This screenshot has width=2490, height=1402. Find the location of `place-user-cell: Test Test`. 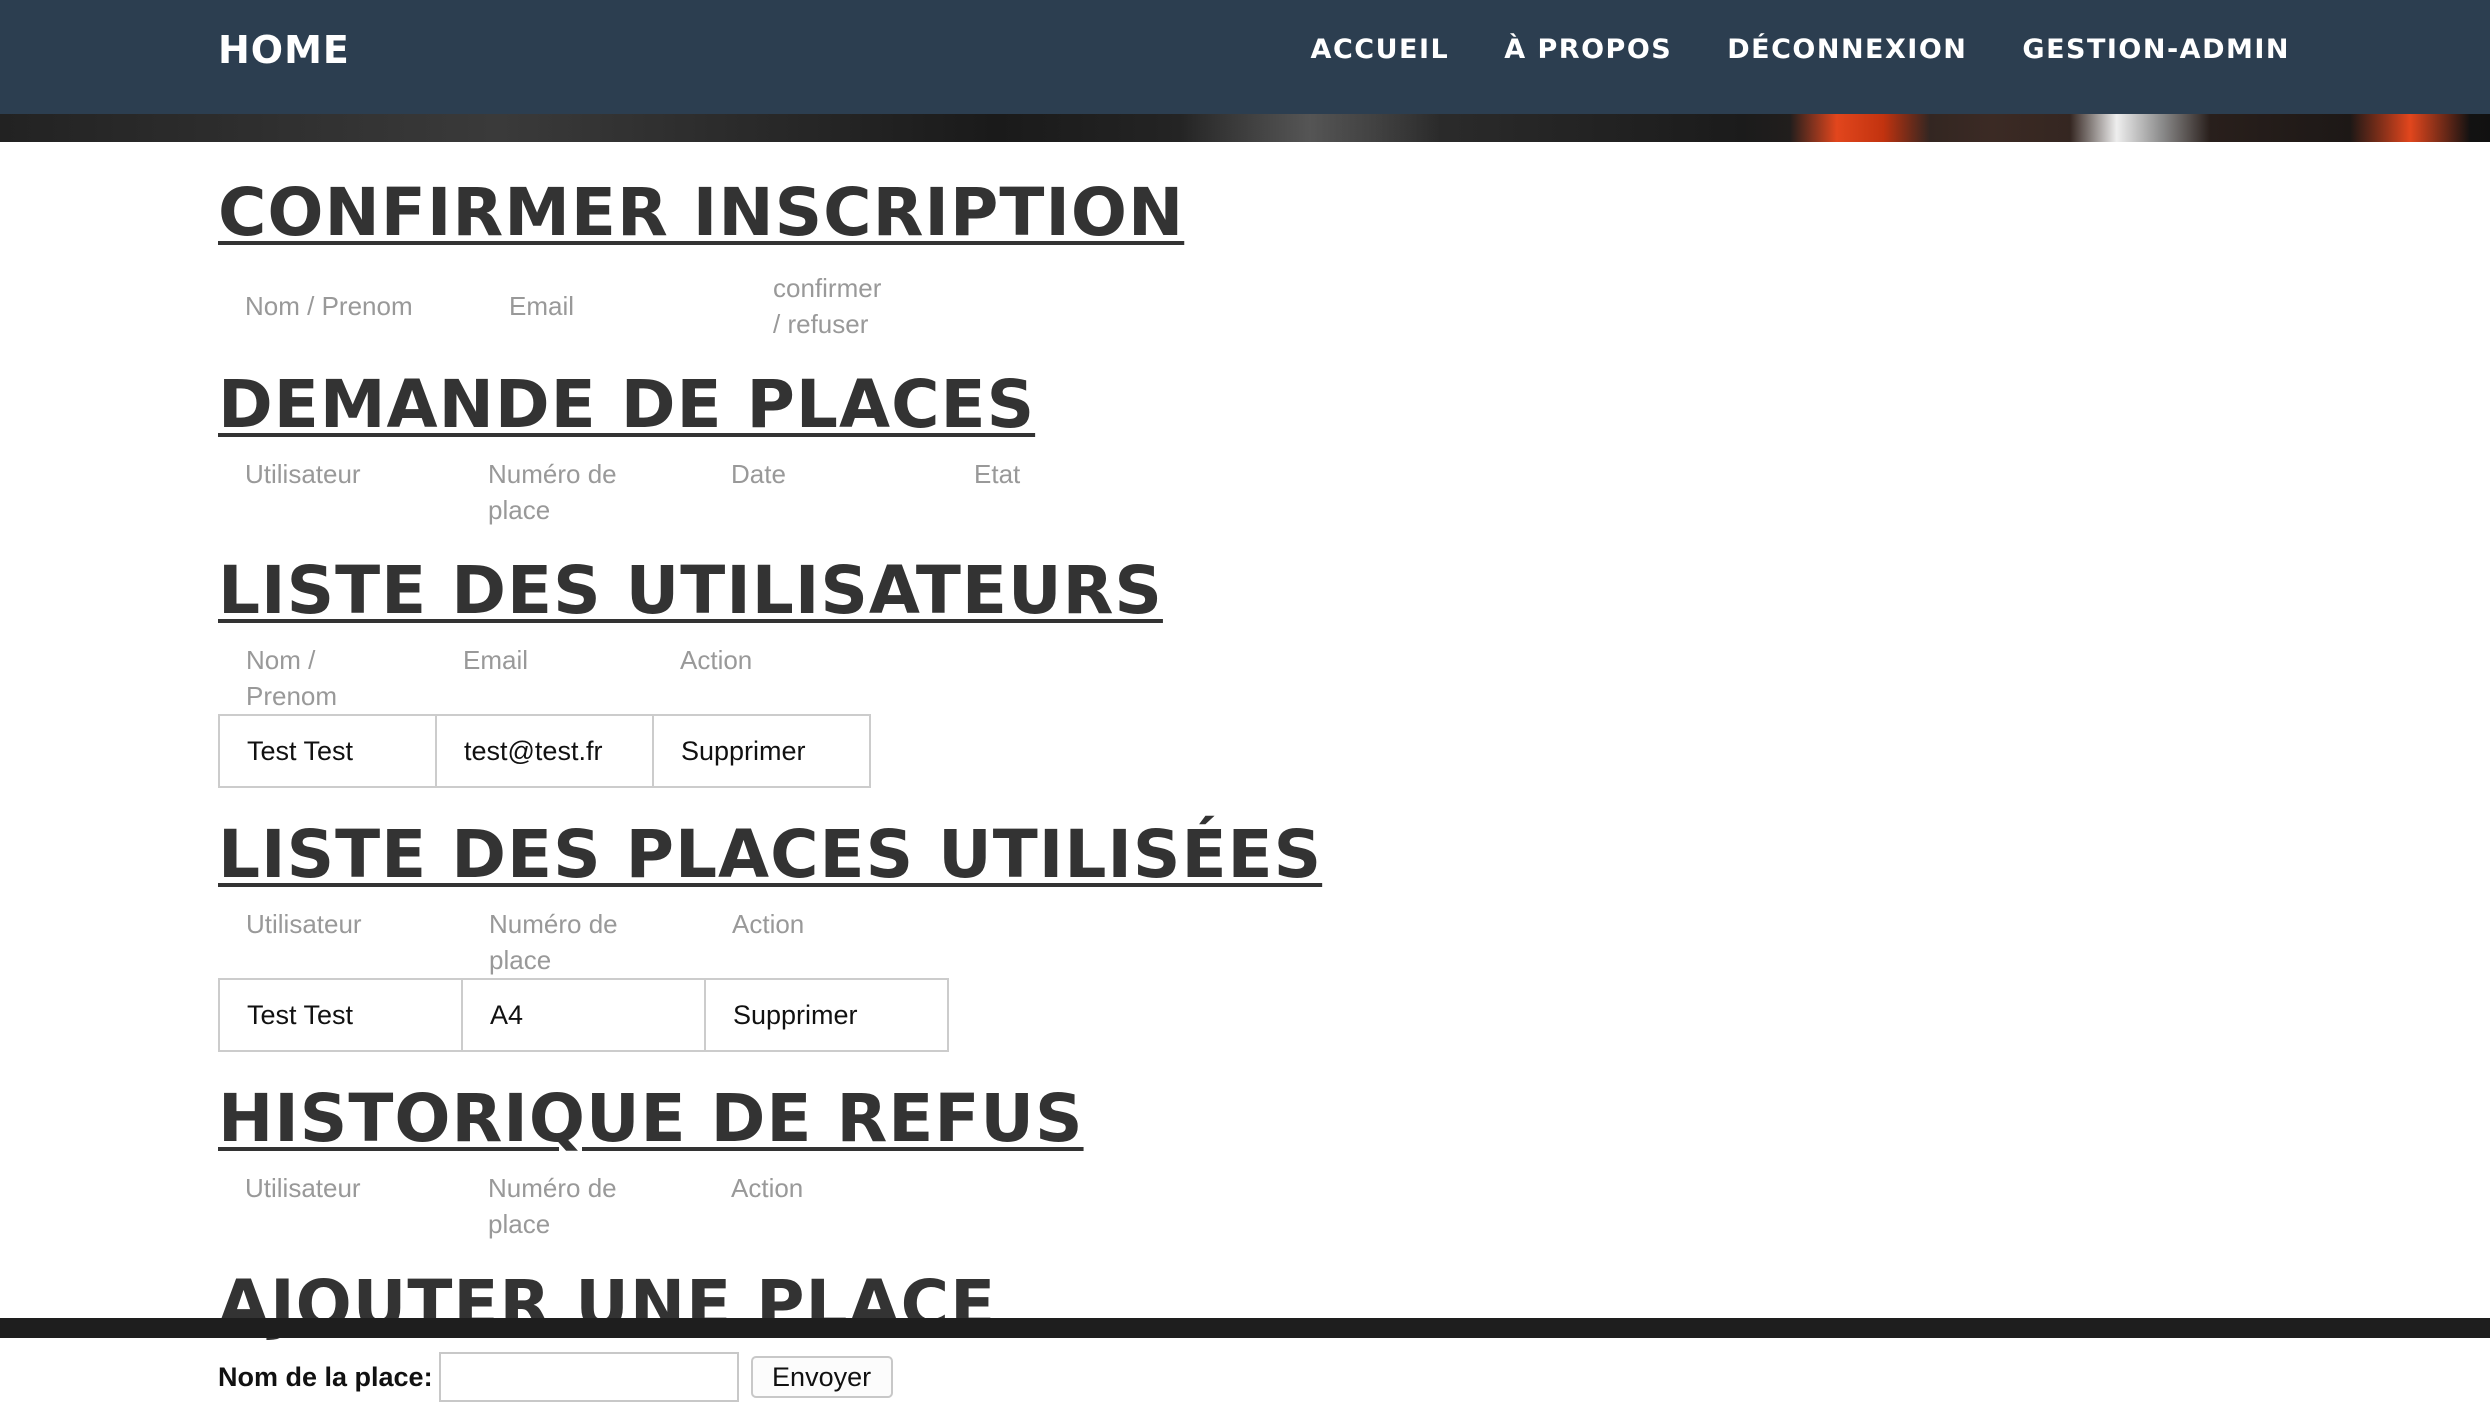

place-user-cell: Test Test is located at coordinates (340, 1015).